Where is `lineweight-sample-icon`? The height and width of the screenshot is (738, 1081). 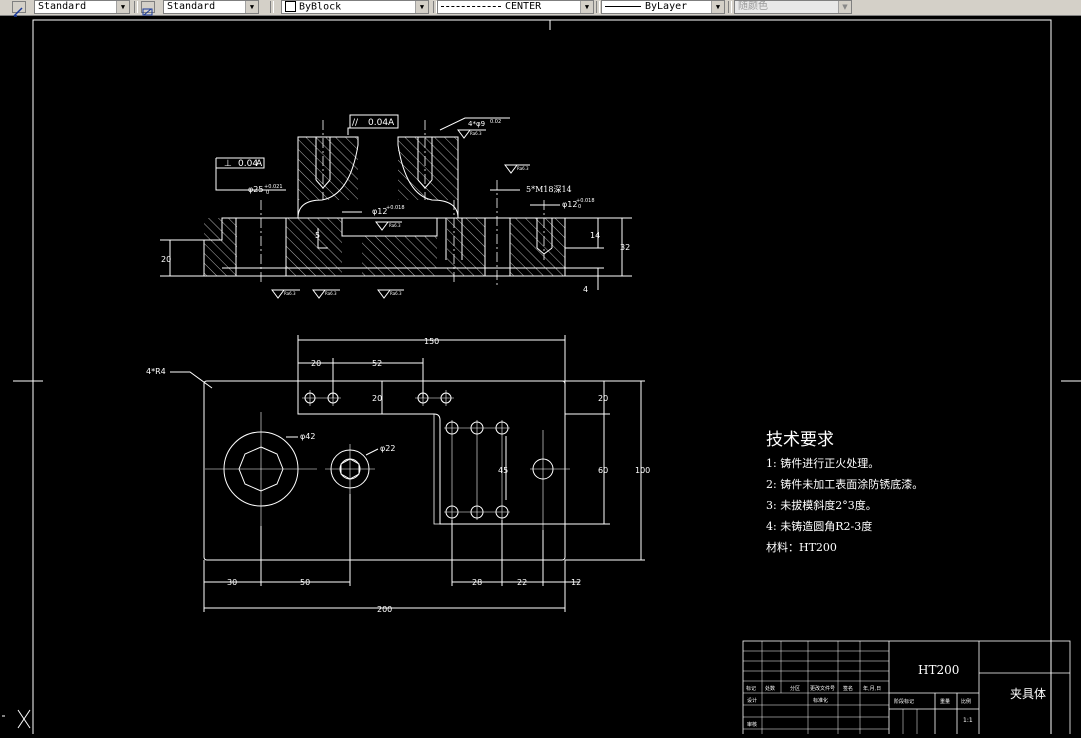
lineweight-sample-icon is located at coordinates (623, 6).